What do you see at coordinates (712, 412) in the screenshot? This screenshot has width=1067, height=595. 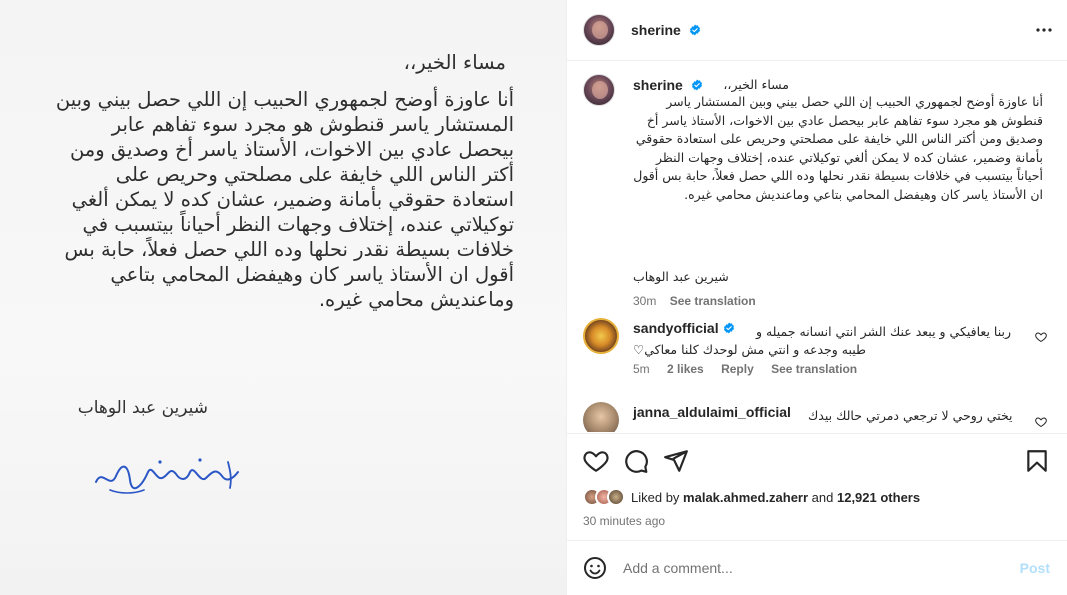 I see `commenter-username: janna_aldulaimi_official` at bounding box center [712, 412].